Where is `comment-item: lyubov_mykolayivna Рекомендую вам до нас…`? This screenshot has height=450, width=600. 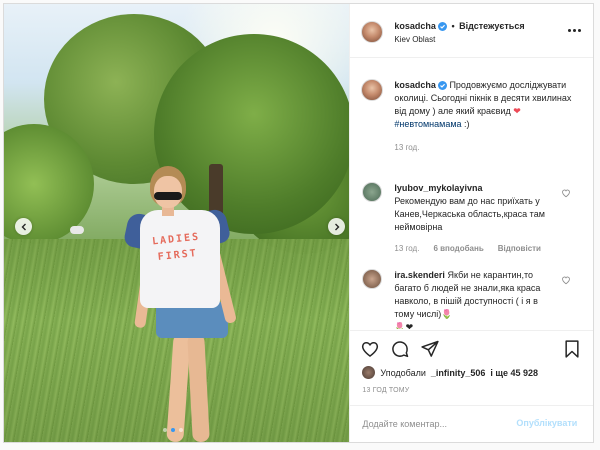 comment-item: lyubov_mykolayivna Рекомендую вам до нас… is located at coordinates (474, 217).